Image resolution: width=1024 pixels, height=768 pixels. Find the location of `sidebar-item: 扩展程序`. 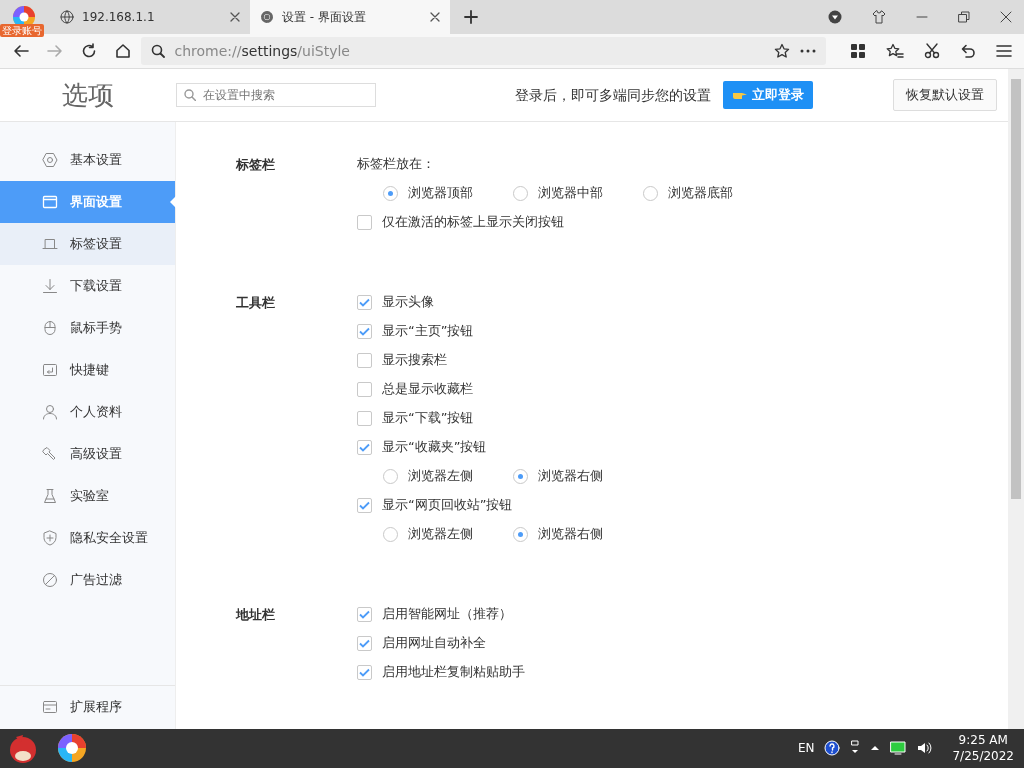

sidebar-item: 扩展程序 is located at coordinates (87, 706).